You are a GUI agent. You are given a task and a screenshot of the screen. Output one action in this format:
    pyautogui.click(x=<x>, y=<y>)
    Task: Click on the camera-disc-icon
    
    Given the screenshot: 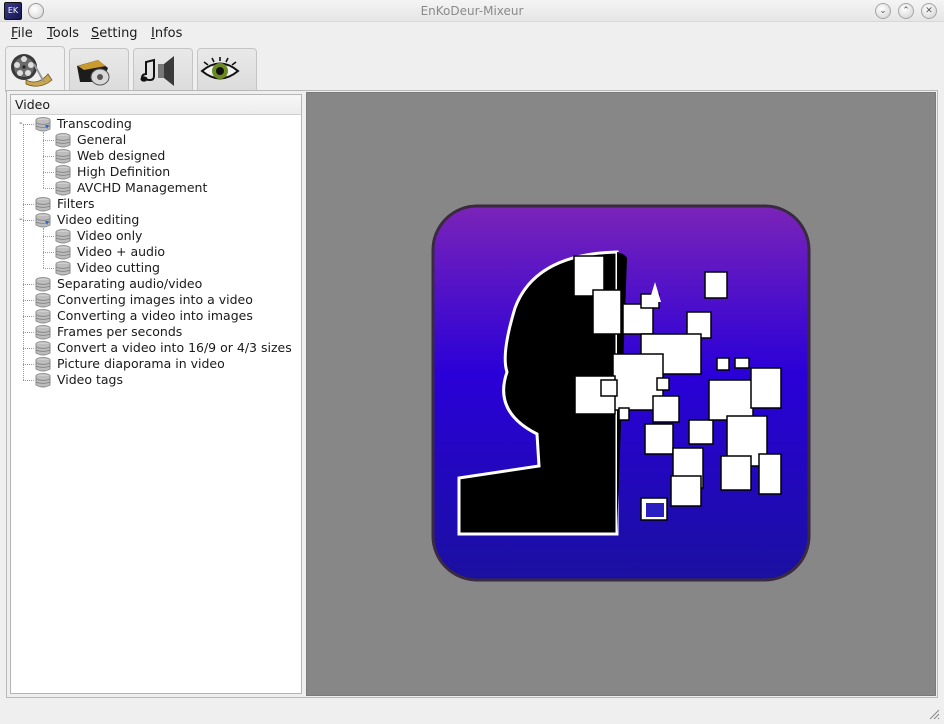 What is the action you would take?
    pyautogui.click(x=93, y=73)
    